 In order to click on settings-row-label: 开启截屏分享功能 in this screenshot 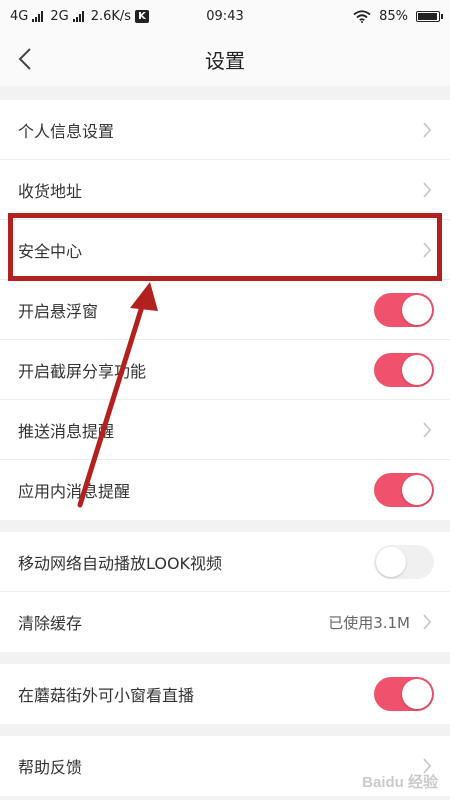, I will do `click(82, 371)`.